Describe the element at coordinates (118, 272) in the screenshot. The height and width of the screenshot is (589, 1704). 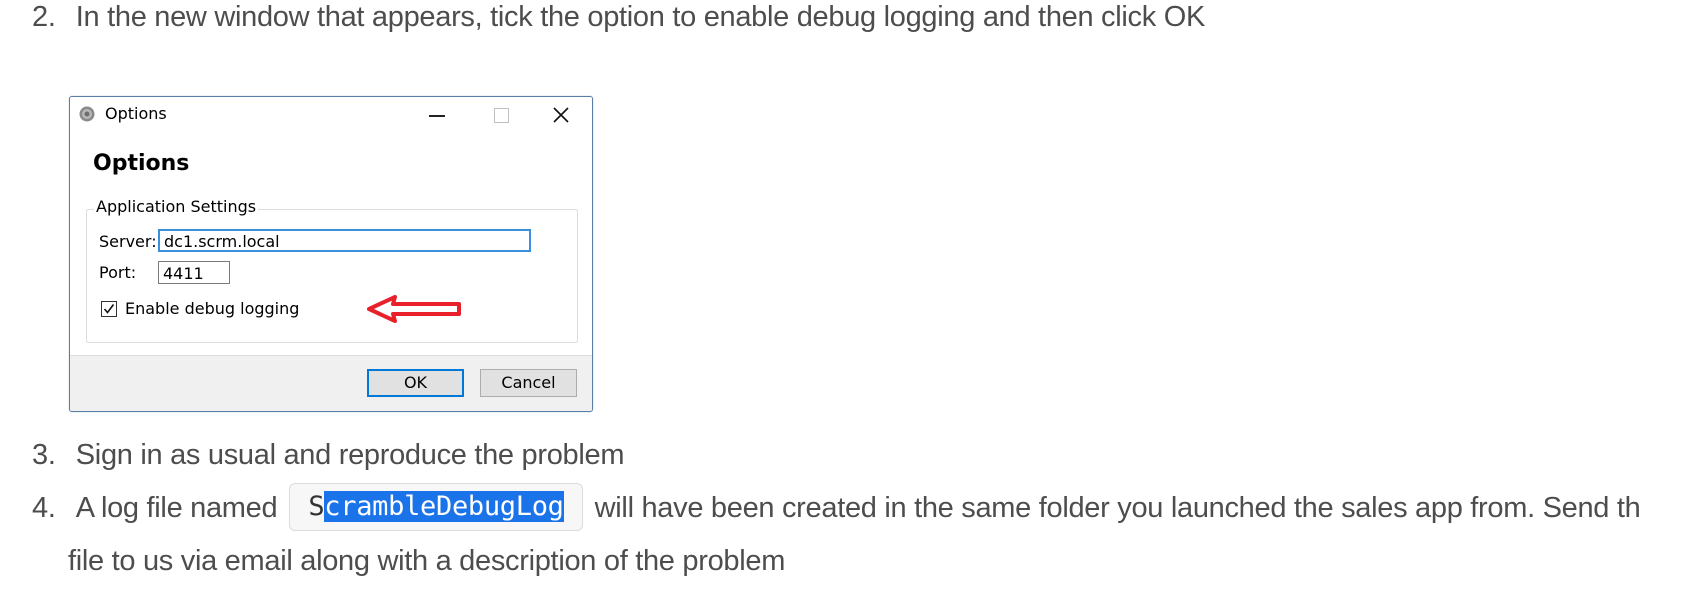
I see `port-label: Port:` at that location.